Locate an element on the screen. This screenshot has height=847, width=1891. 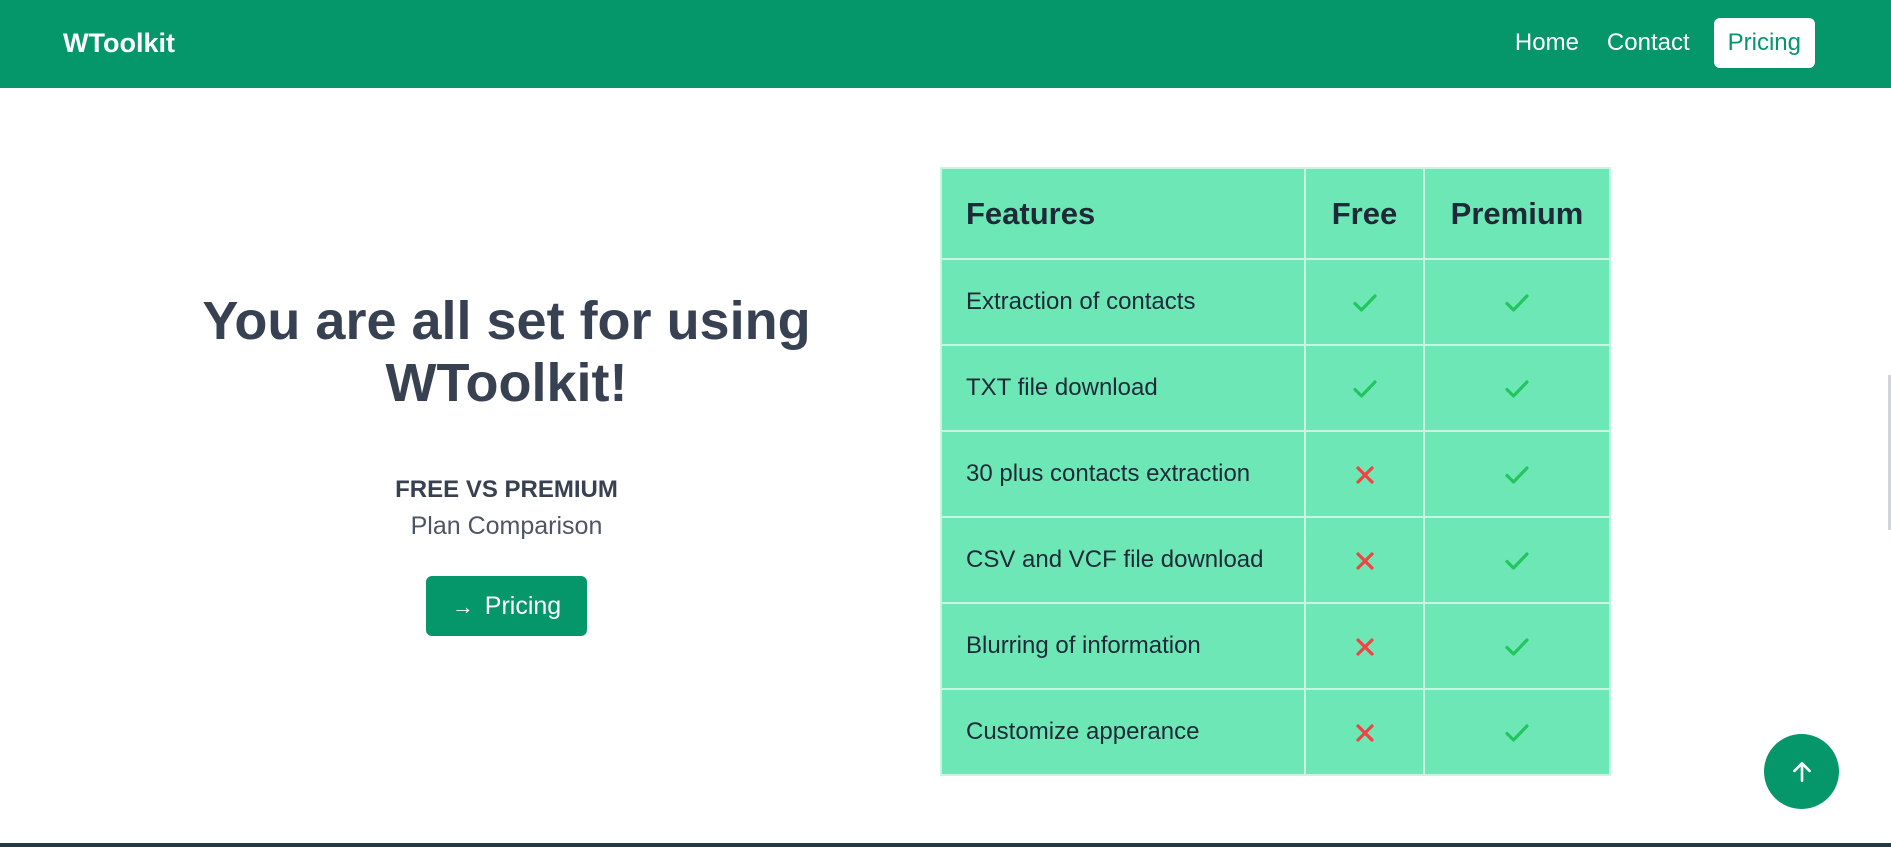
hero-title-line2: WToolkit! is located at coordinates (506, 383).